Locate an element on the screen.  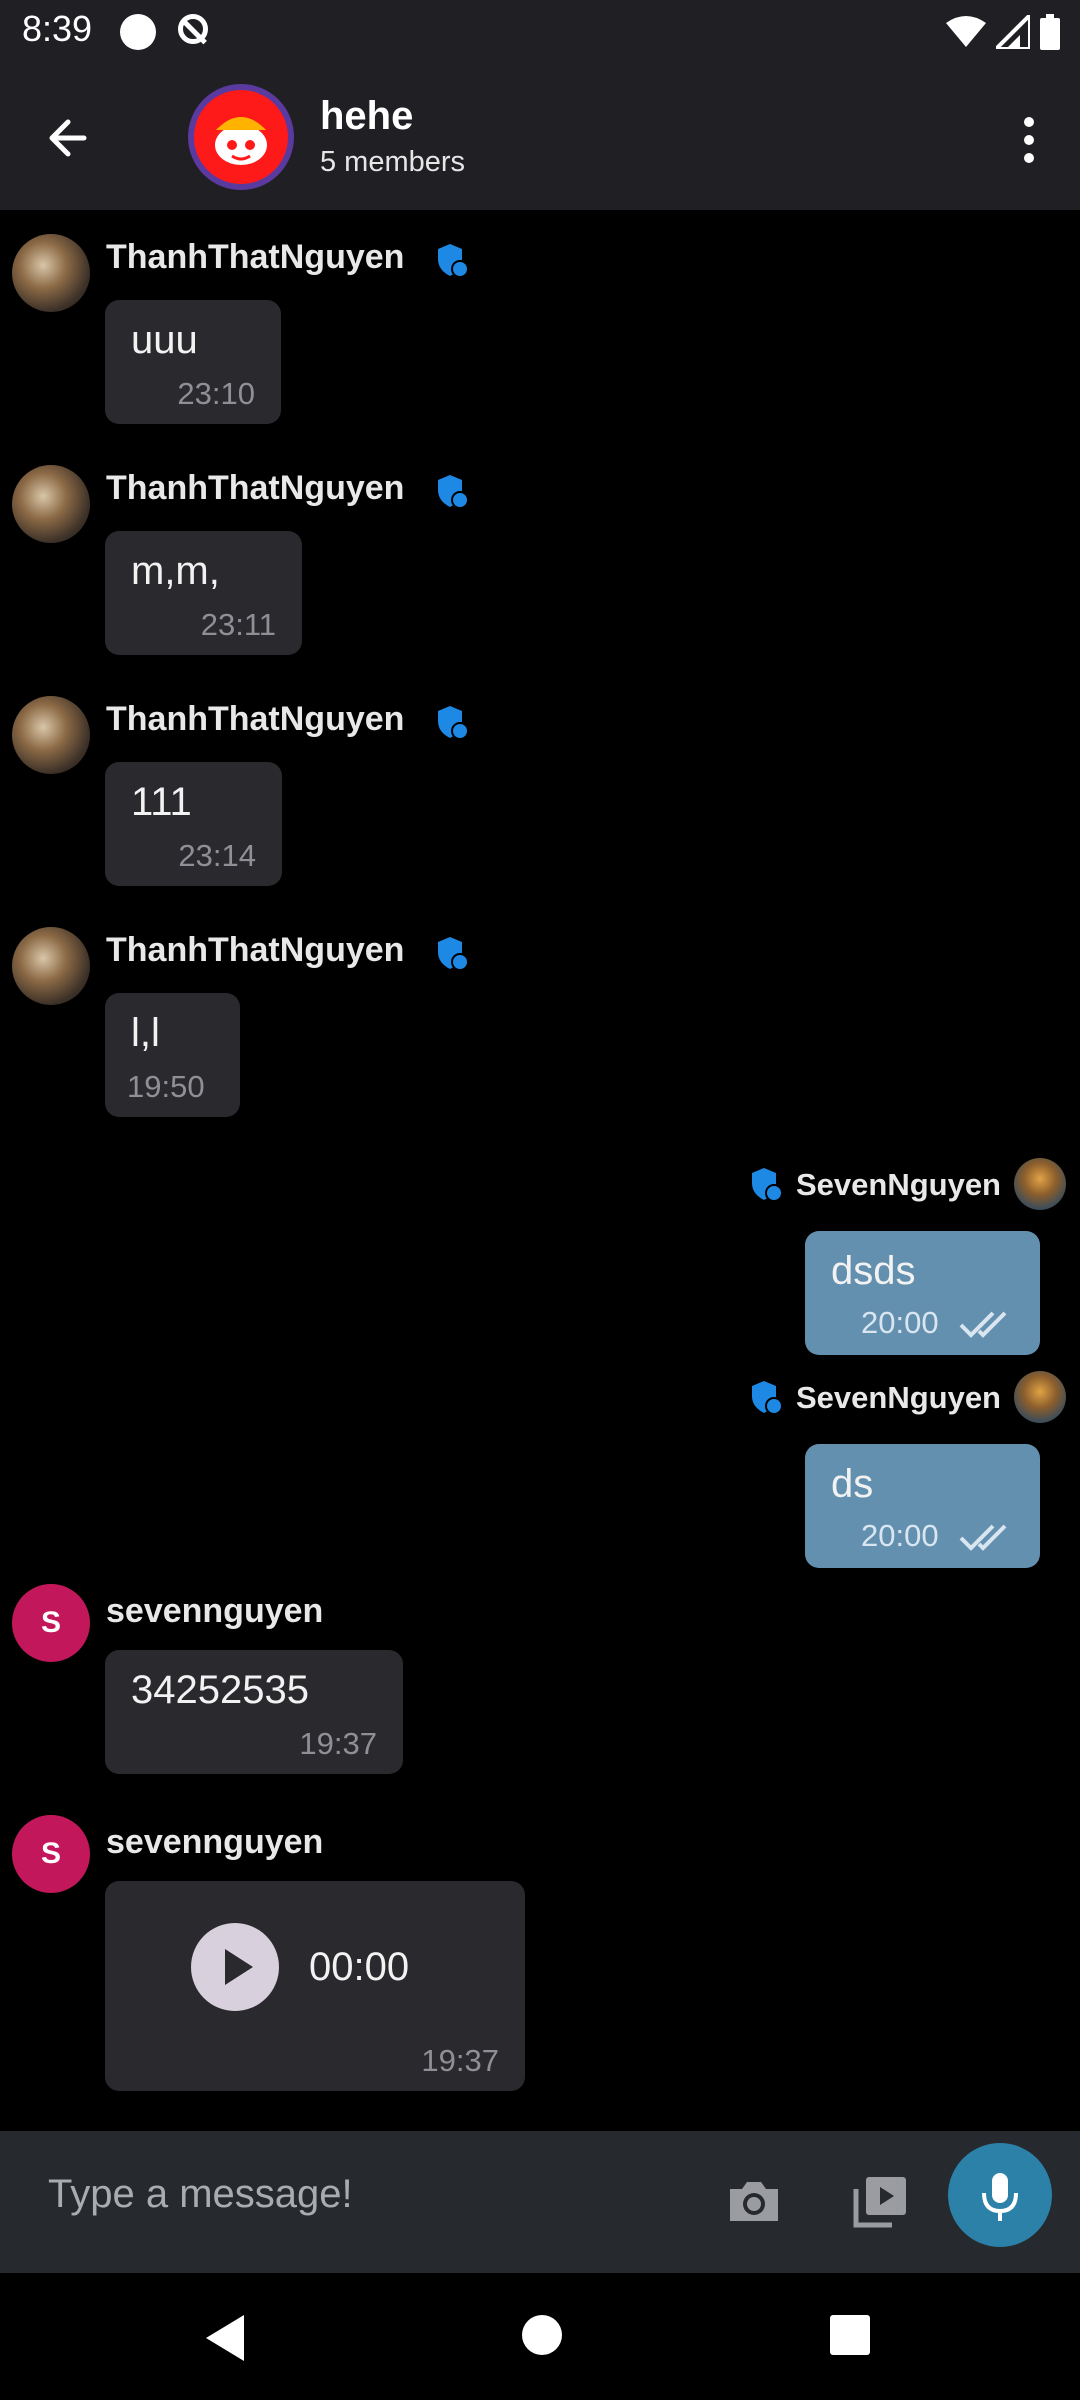
composer-bar is located at coordinates (540, 2202).